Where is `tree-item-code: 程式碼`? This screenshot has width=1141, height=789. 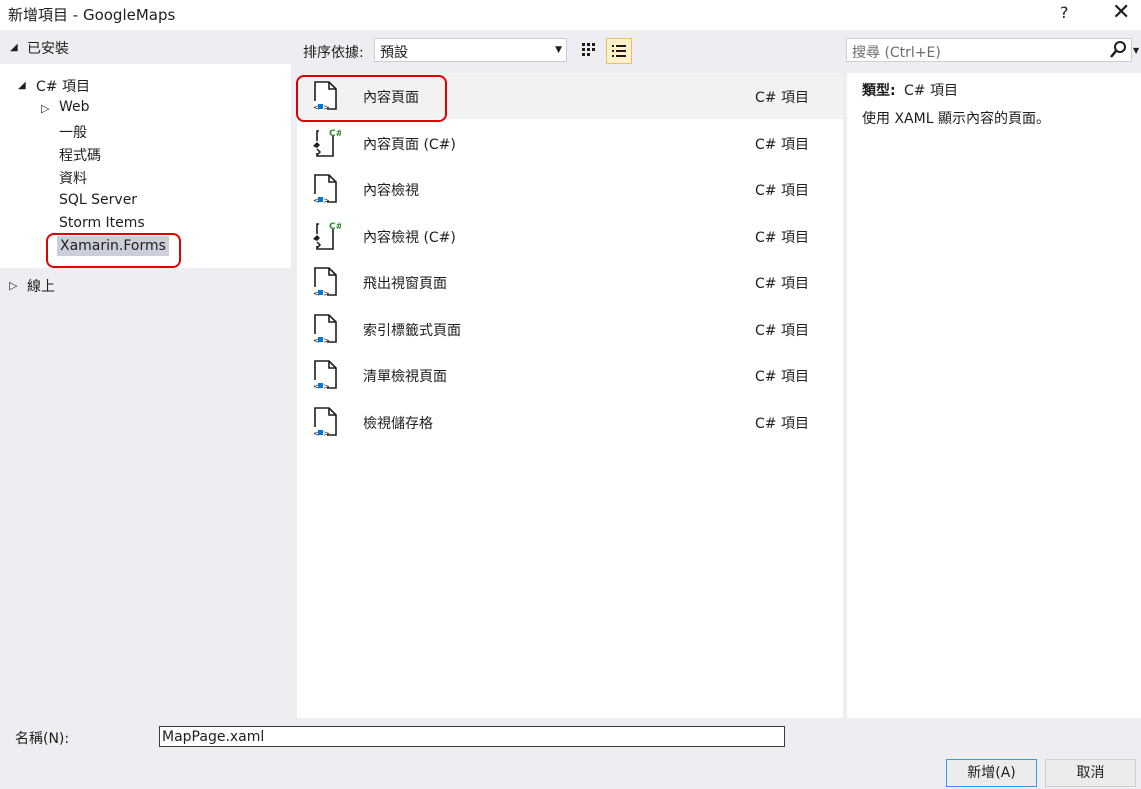
tree-item-code: 程式碼 is located at coordinates (80, 155).